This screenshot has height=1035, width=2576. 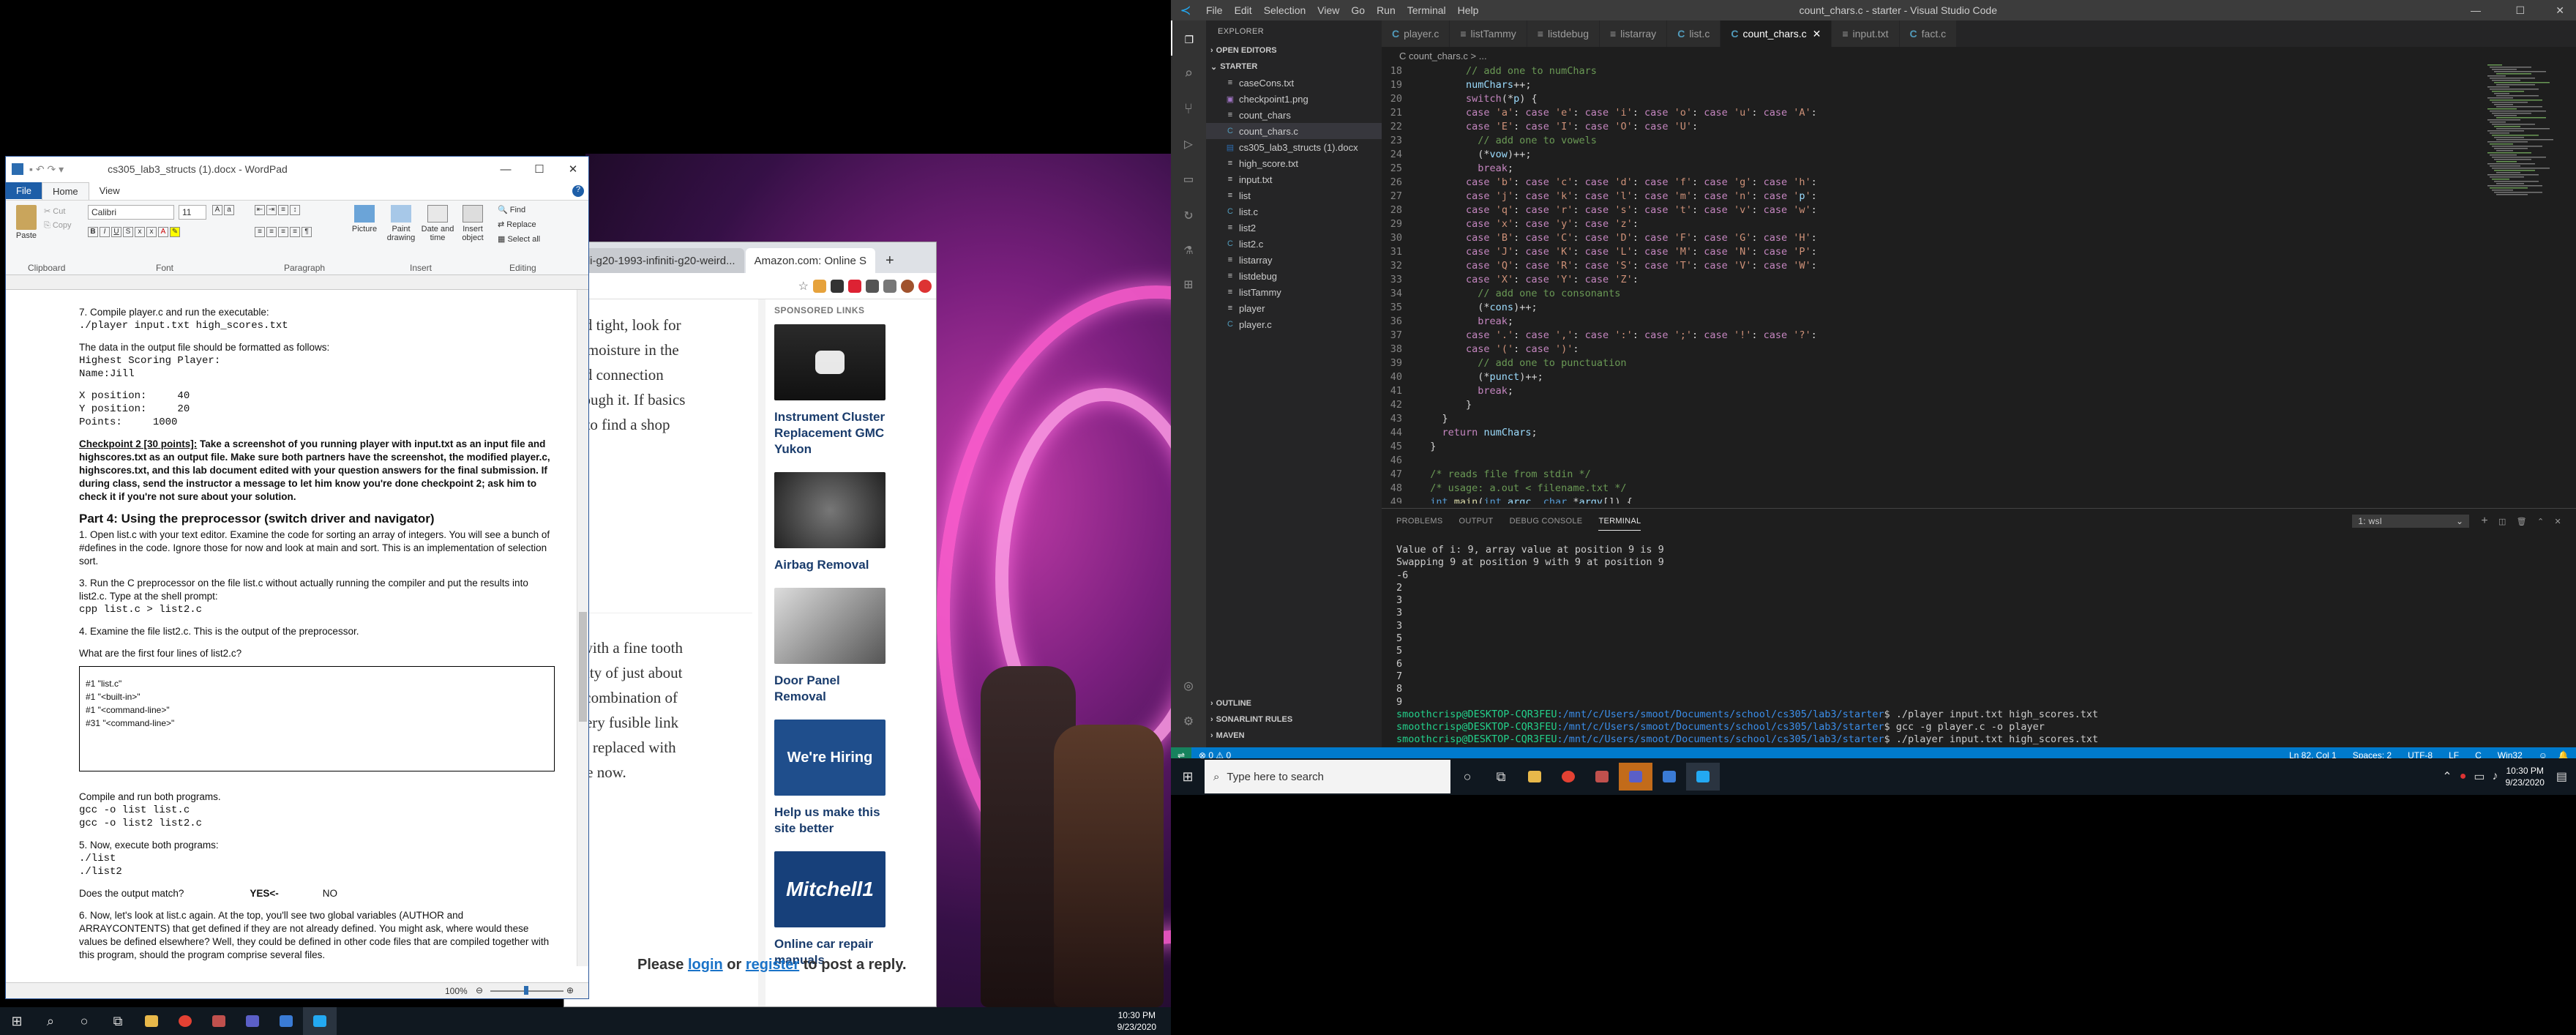 I want to click on zoom-out-icon: ⊖, so click(x=479, y=990).